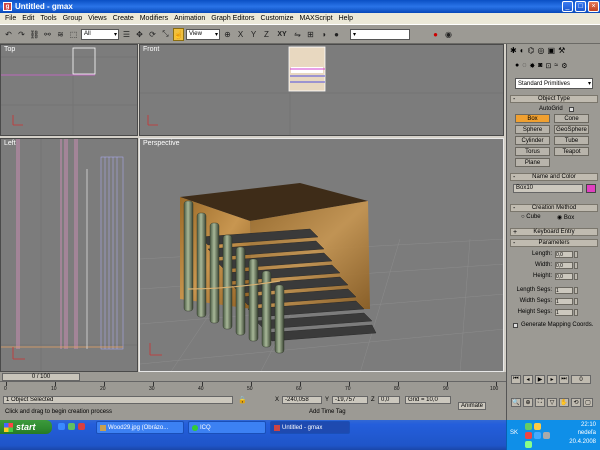 This screenshot has height=450, width=600. I want to click on keyboard-entry-rollout: + Keyboard Entry, so click(554, 232).